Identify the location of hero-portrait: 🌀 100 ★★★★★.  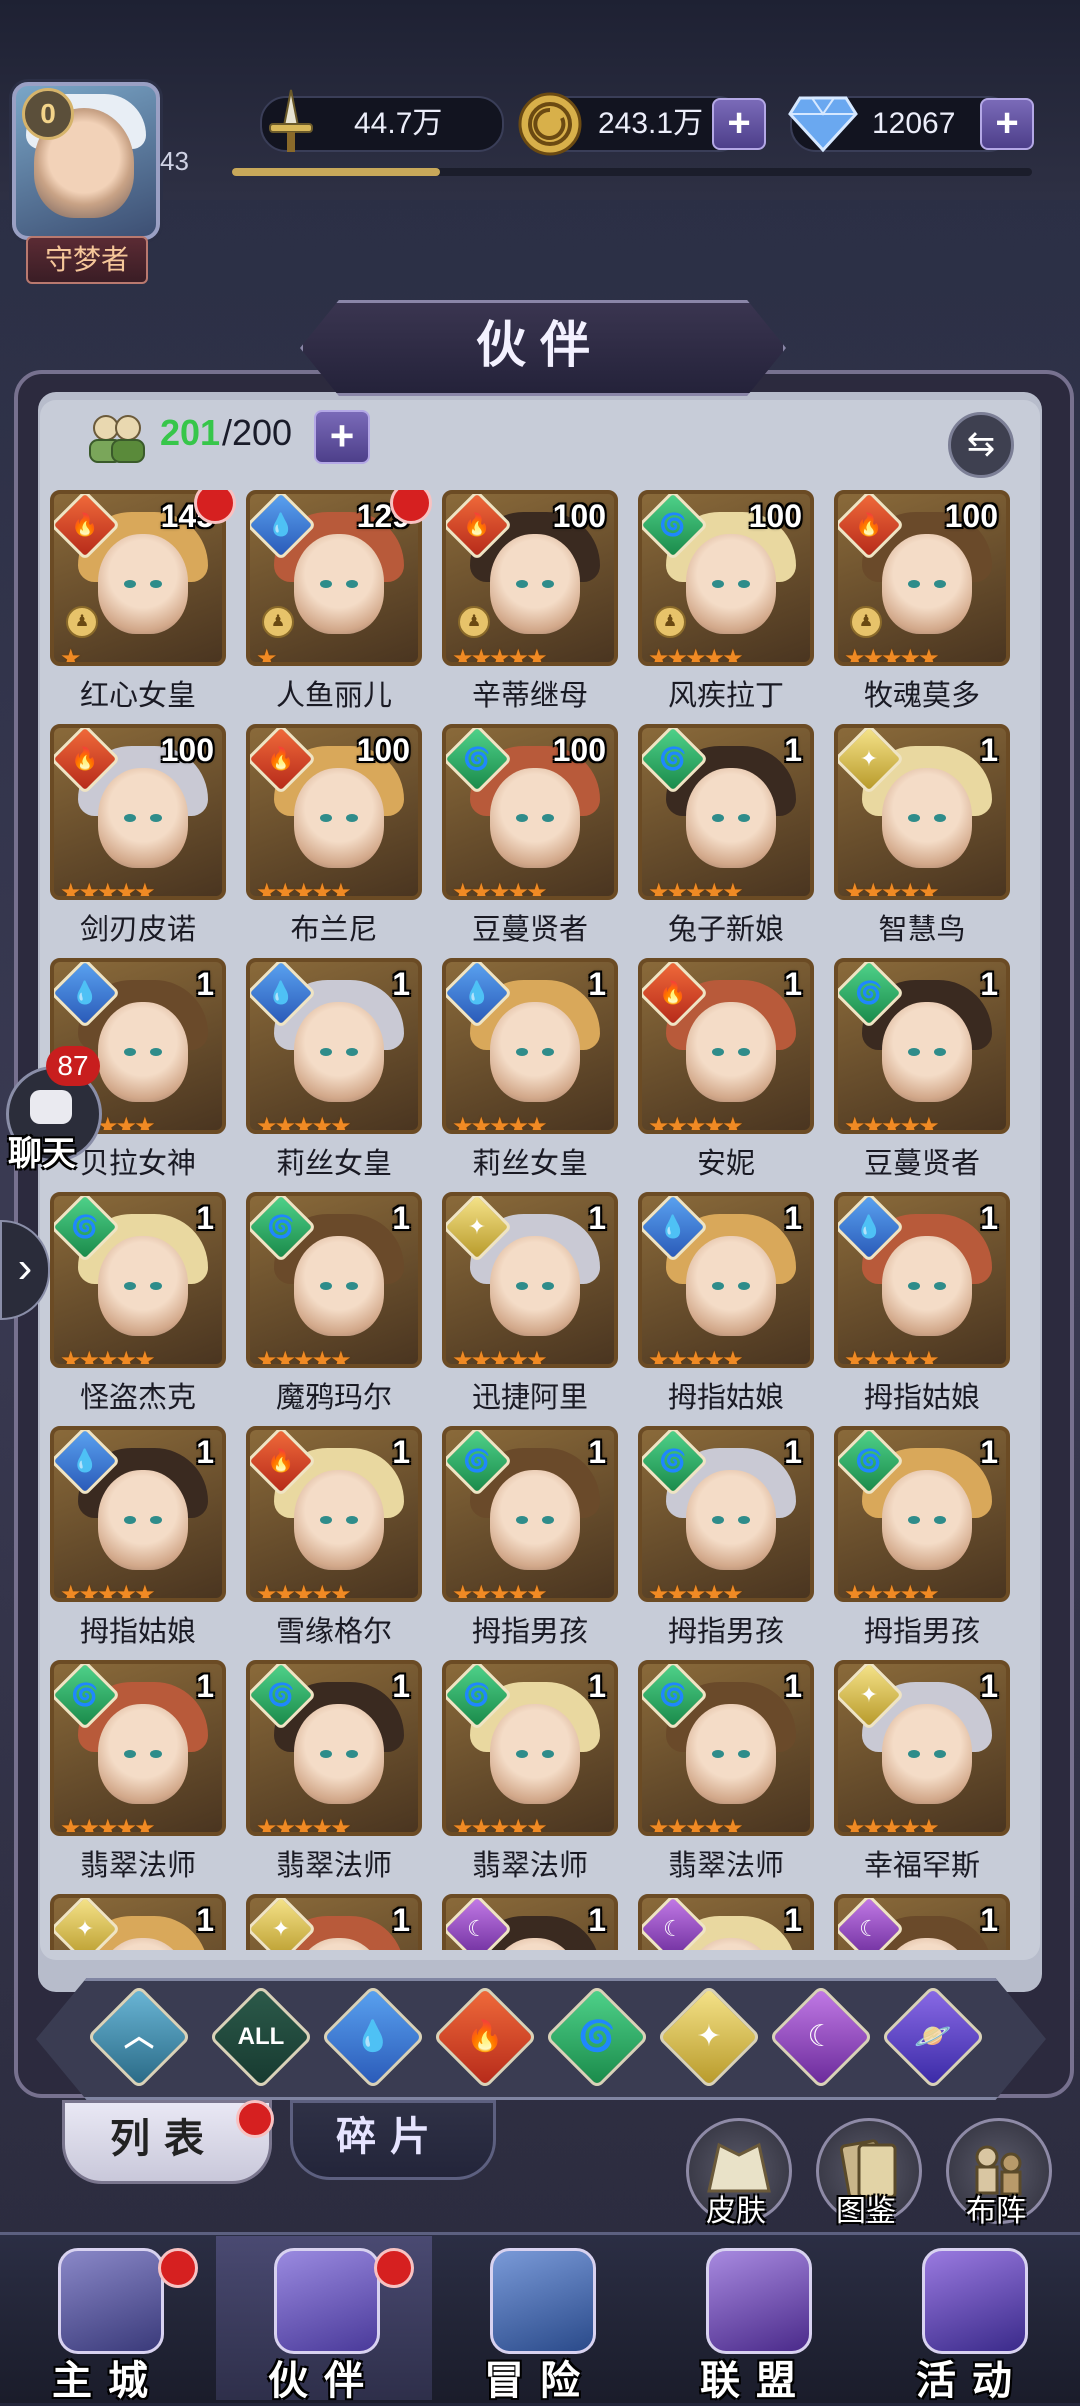
(530, 812).